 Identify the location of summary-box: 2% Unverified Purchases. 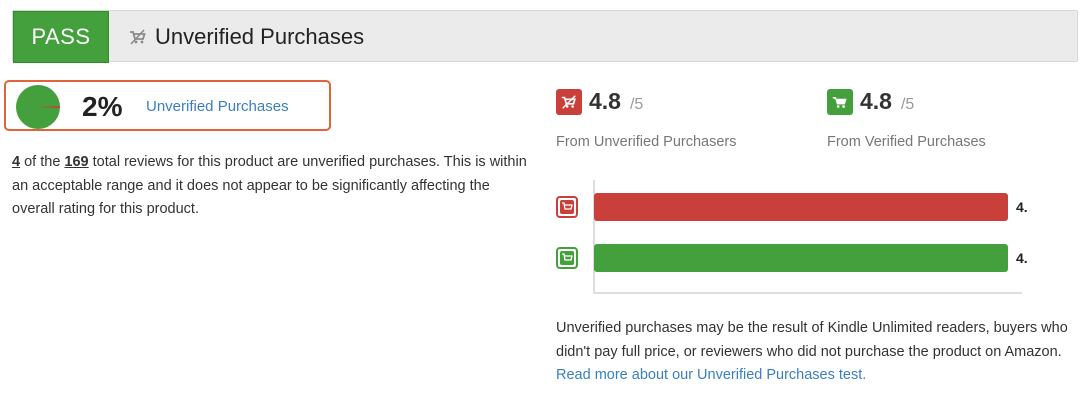
(167, 105).